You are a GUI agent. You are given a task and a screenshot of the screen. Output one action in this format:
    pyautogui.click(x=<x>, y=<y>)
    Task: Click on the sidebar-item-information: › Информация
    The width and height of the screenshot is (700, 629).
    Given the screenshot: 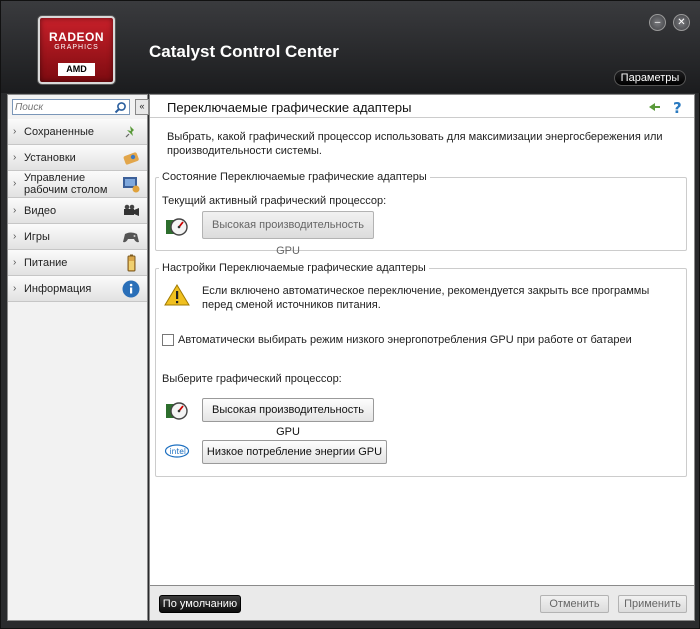 What is the action you would take?
    pyautogui.click(x=77, y=289)
    